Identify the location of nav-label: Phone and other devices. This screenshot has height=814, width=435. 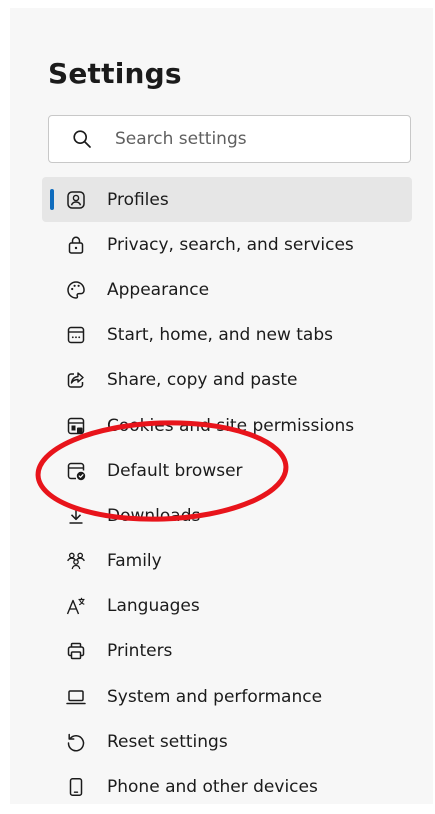
(212, 787).